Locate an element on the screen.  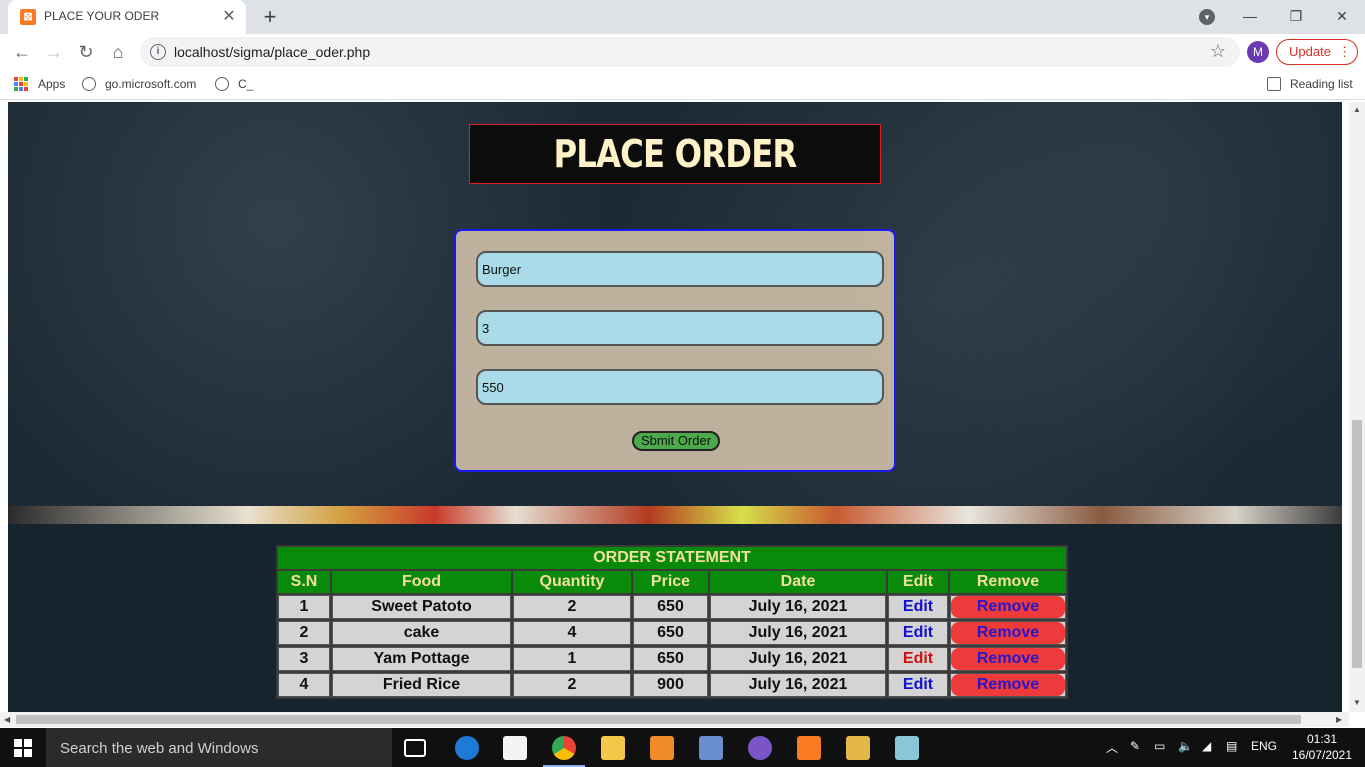
cell-food: Fried Rice is located at coordinates (421, 685).